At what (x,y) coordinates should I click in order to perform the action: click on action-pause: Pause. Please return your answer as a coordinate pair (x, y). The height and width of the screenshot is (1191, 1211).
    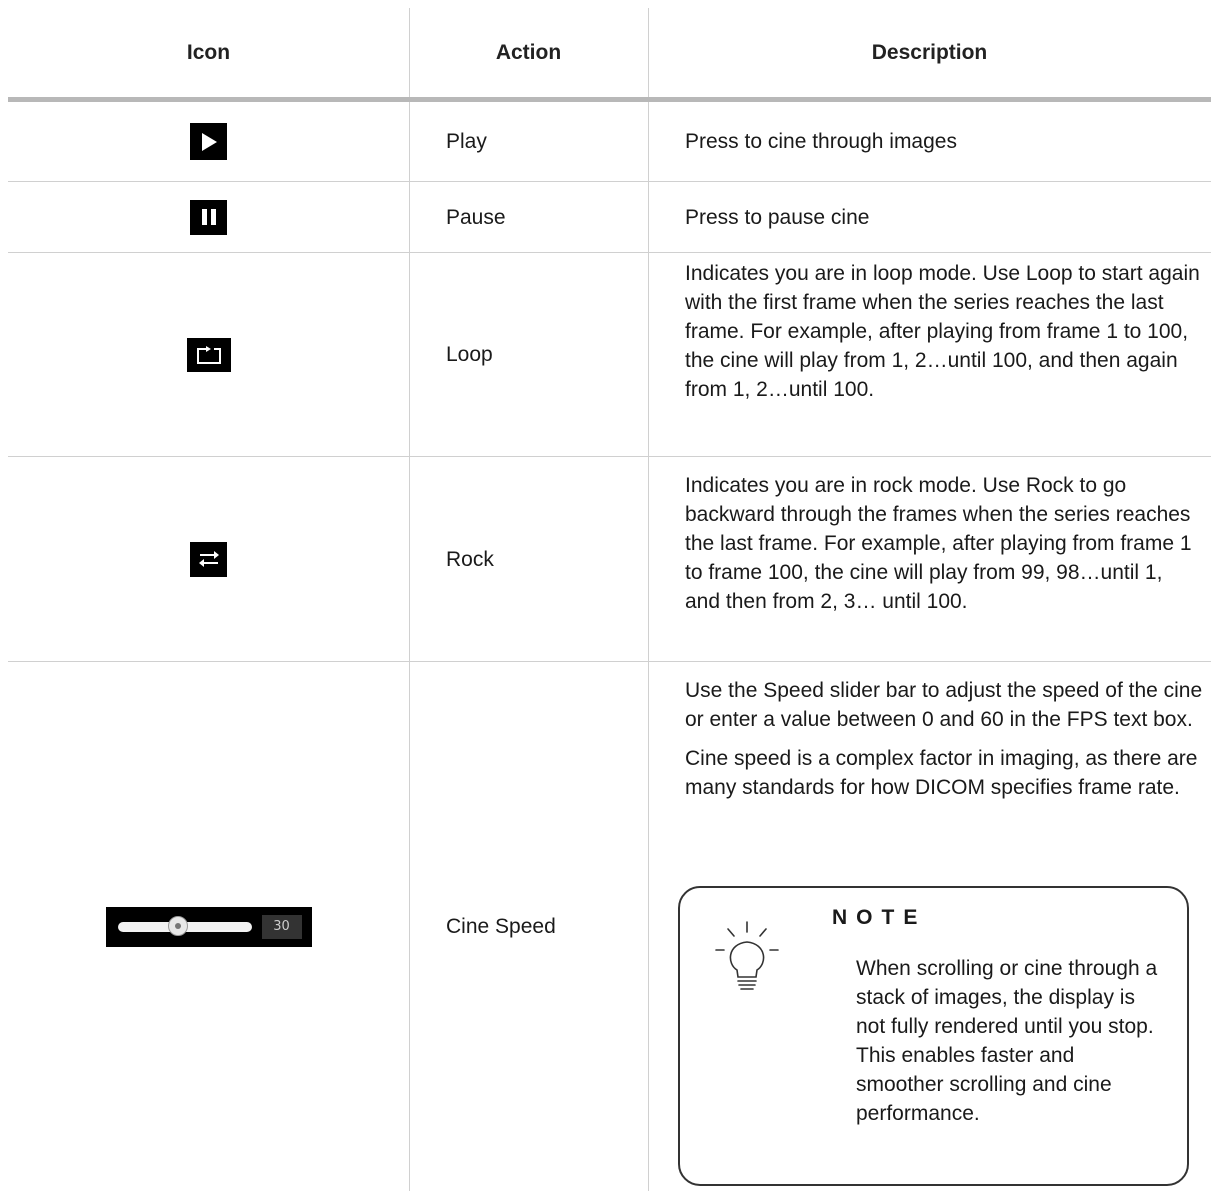
    Looking at the image, I should click on (476, 217).